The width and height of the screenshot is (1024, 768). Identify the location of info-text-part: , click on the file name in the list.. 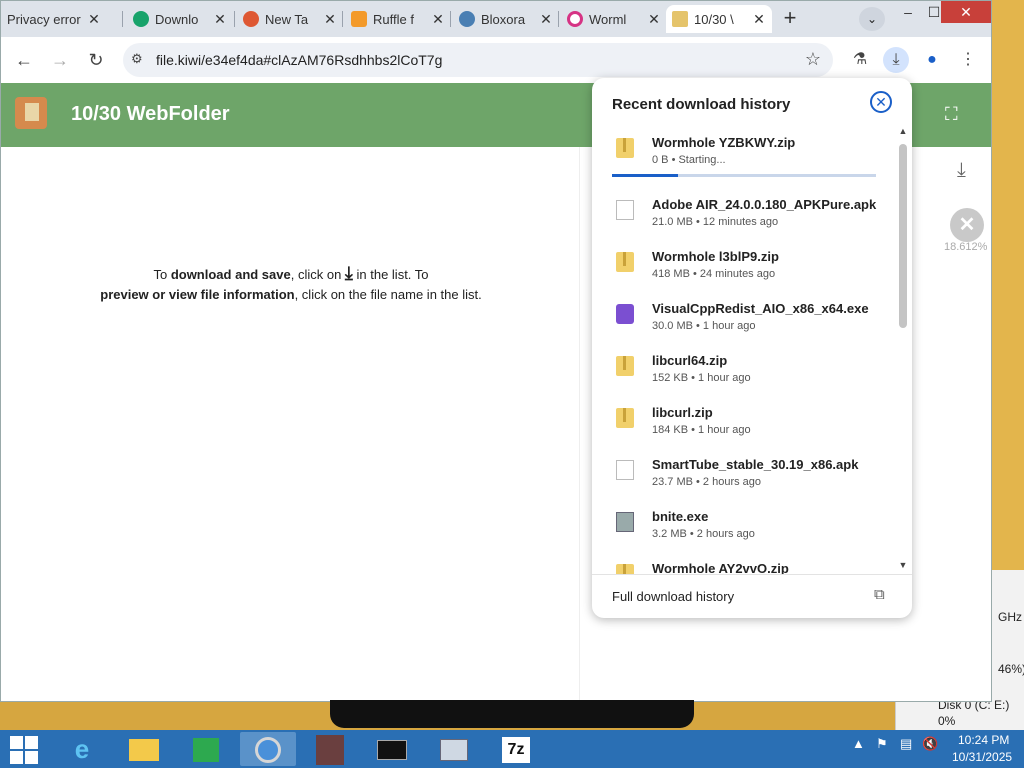
(388, 294).